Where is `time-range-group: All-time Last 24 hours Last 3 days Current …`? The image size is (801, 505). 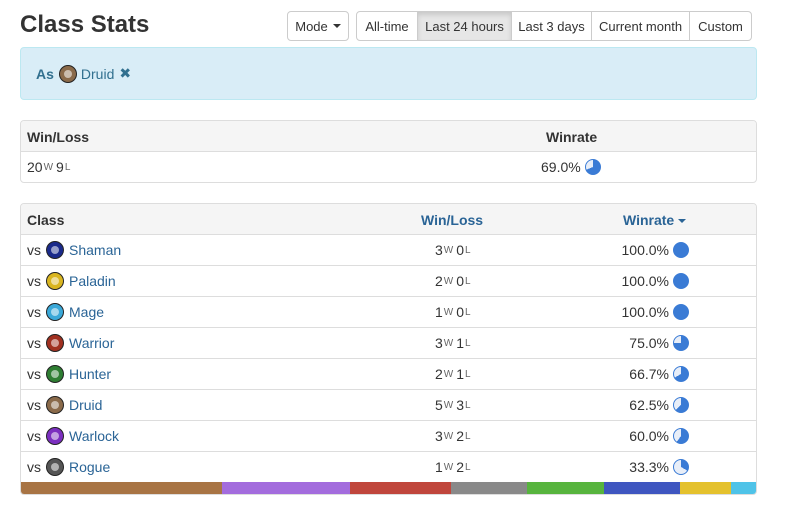 time-range-group: All-time Last 24 hours Last 3 days Current … is located at coordinates (554, 26).